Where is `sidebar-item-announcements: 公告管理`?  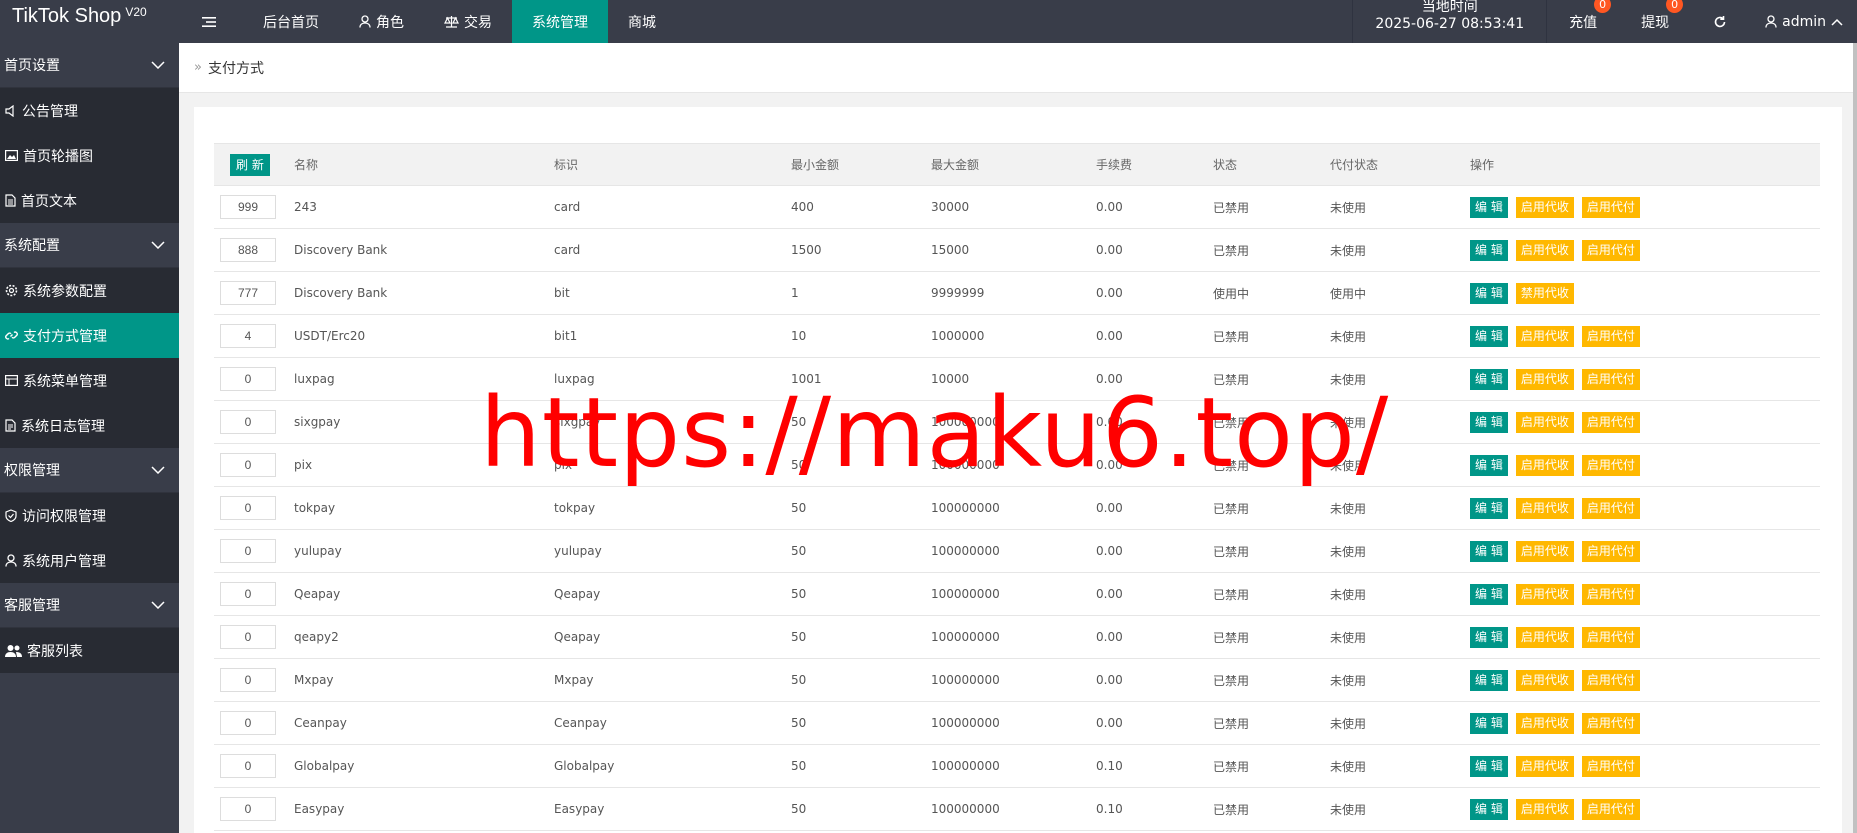
sidebar-item-announcements: 公告管理 is located at coordinates (89, 110).